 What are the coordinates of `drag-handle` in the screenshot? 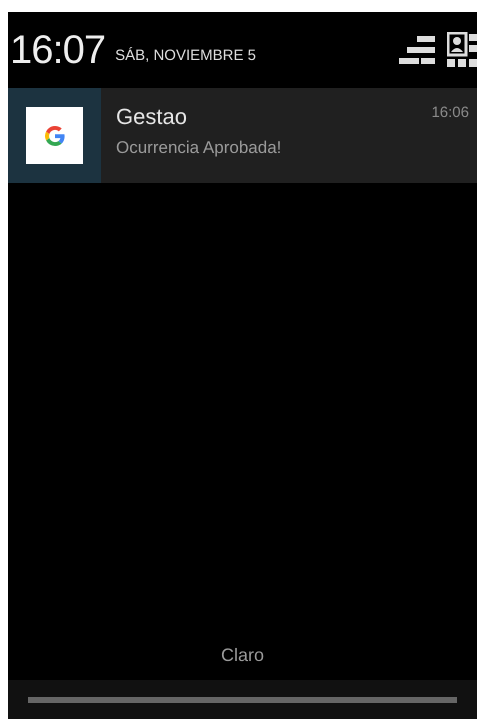 It's located at (242, 699).